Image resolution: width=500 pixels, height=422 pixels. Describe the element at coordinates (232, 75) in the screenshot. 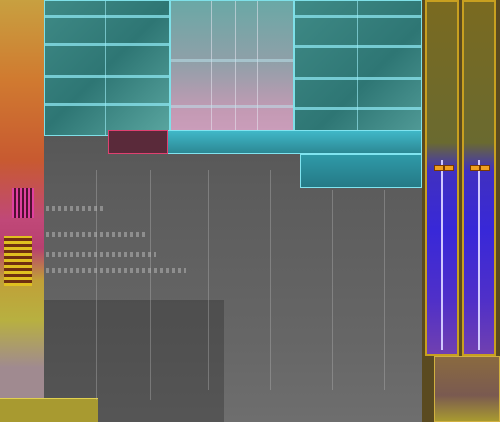

I see `cache-block-center` at that location.